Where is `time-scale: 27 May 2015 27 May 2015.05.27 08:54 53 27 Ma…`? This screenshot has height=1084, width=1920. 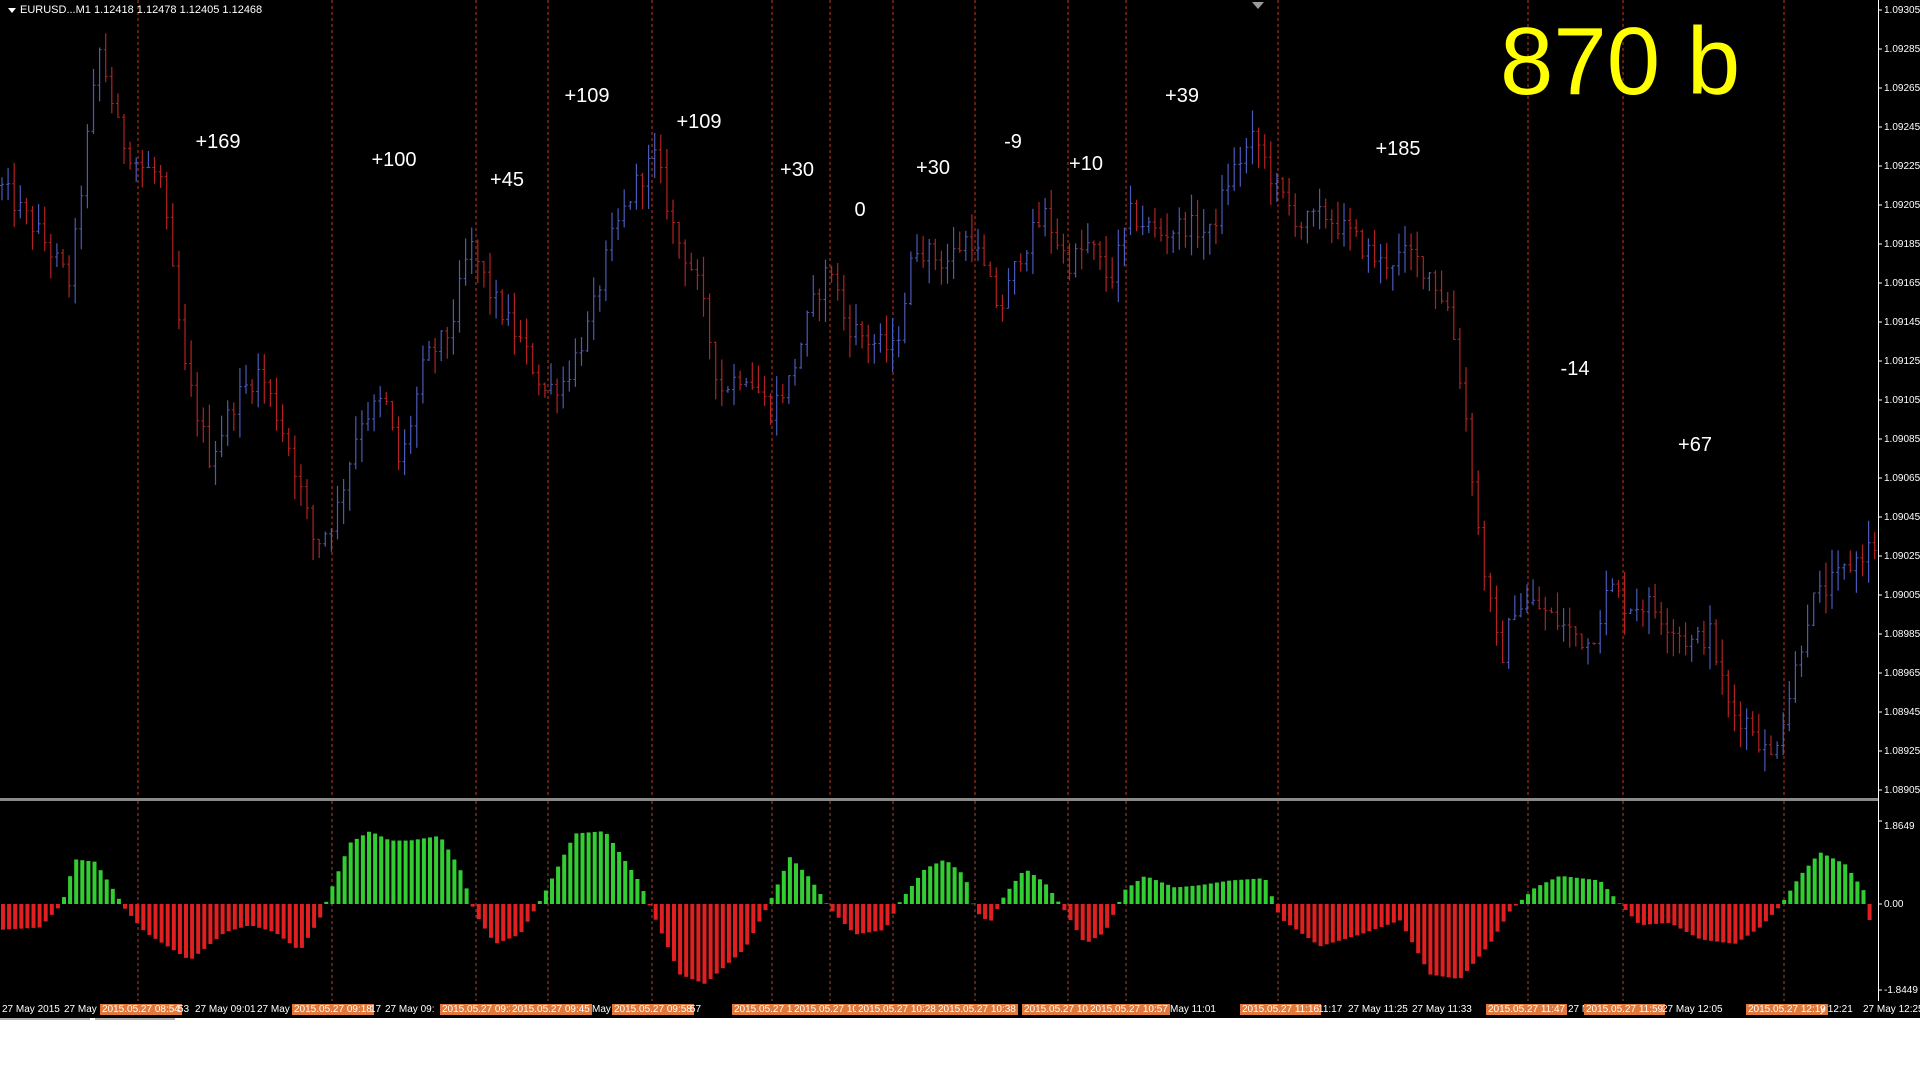
time-scale: 27 May 2015 27 May 2015.05.27 08:54 53 27 Ma… is located at coordinates (960, 1009).